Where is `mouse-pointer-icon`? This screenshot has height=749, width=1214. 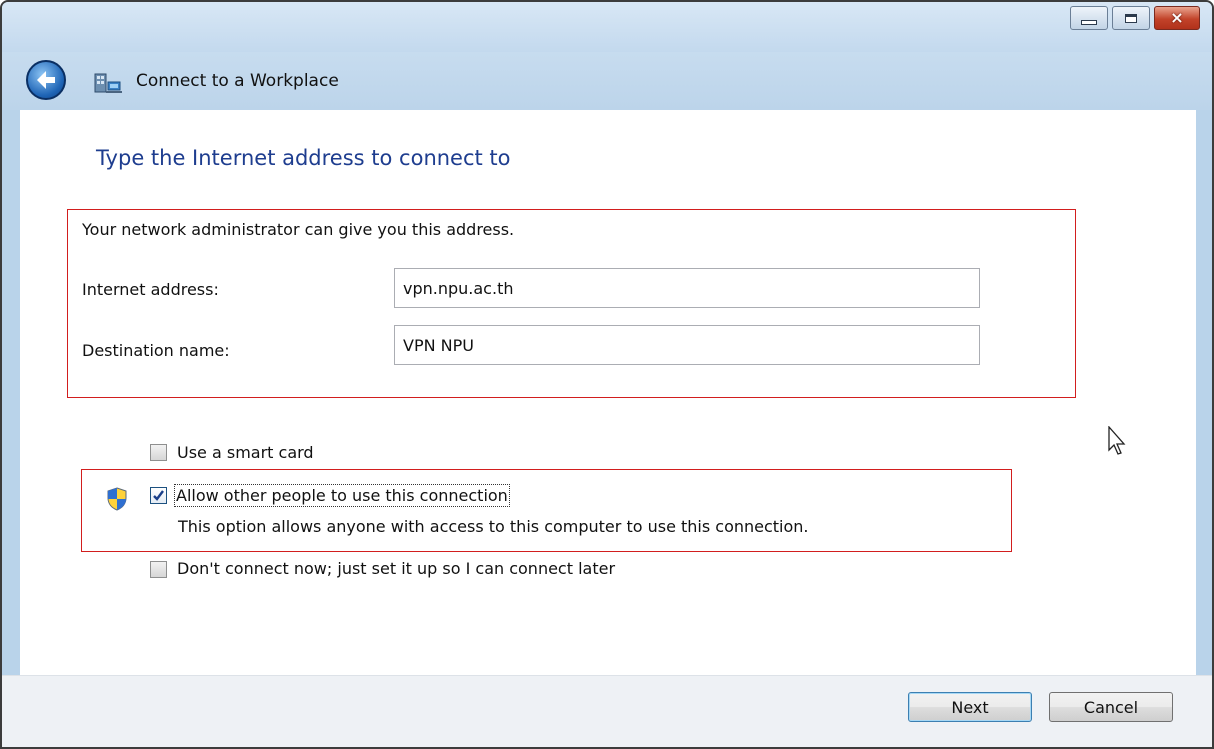
mouse-pointer-icon is located at coordinates (1117, 440).